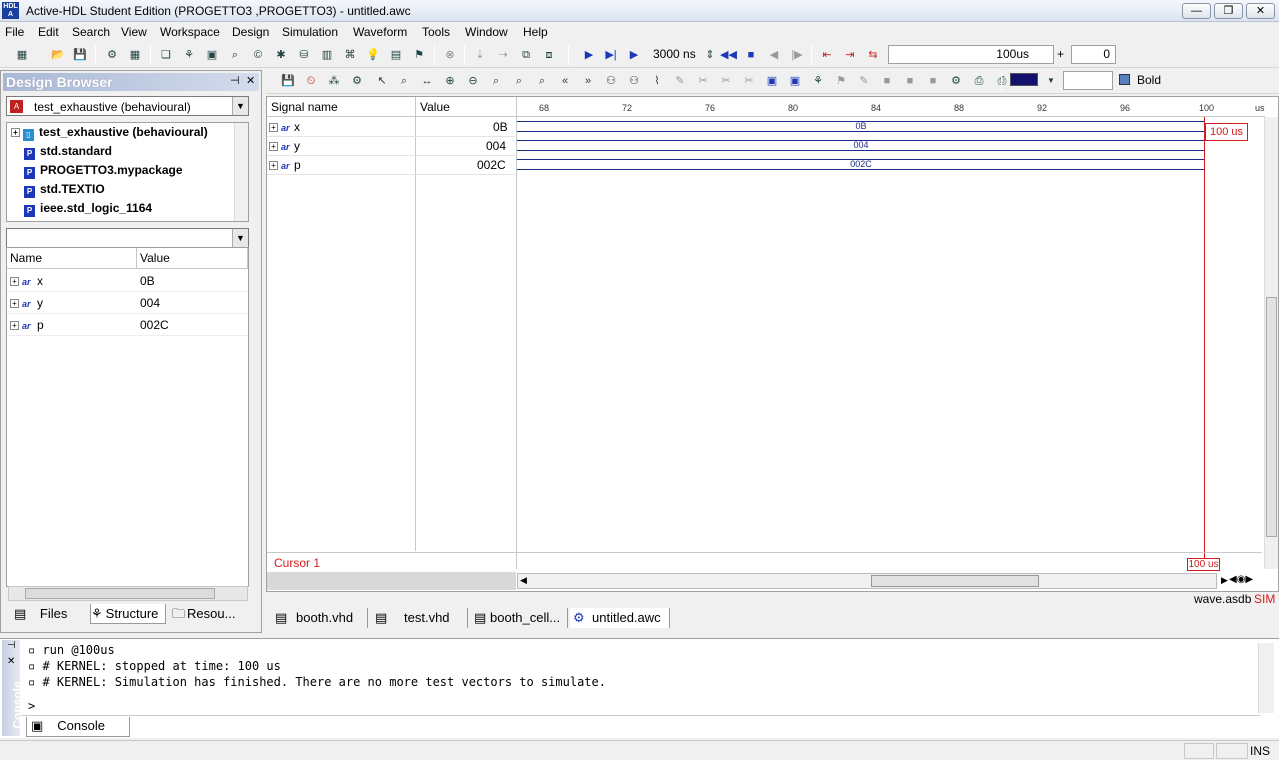  Describe the element at coordinates (1204, 340) in the screenshot. I see `cursor-line` at that location.